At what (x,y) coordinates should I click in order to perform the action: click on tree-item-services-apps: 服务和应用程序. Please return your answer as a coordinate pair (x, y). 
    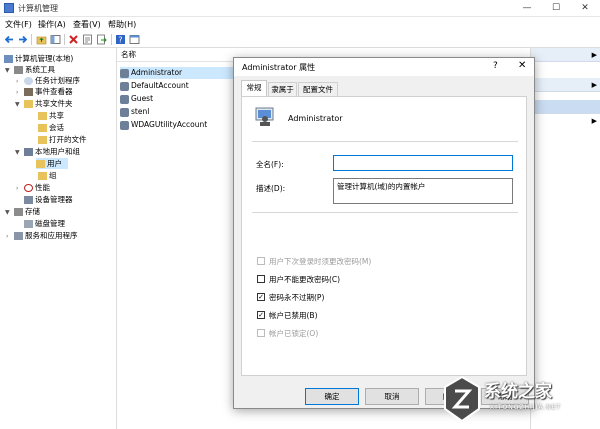
    Looking at the image, I should click on (46, 235).